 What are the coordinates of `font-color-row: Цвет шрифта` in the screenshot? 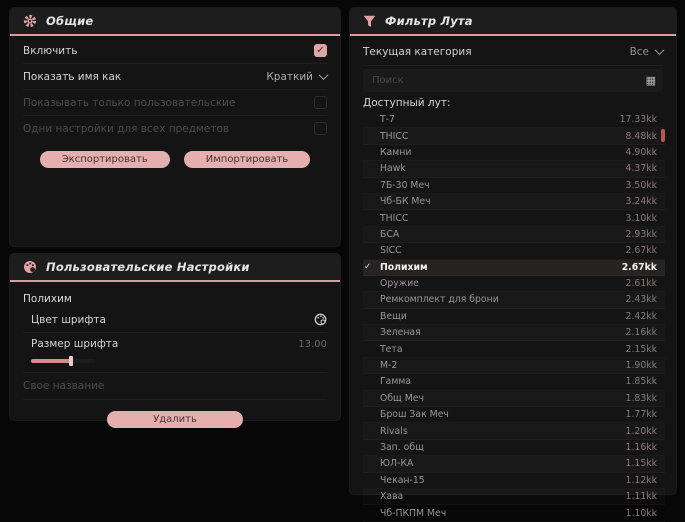 It's located at (175, 320).